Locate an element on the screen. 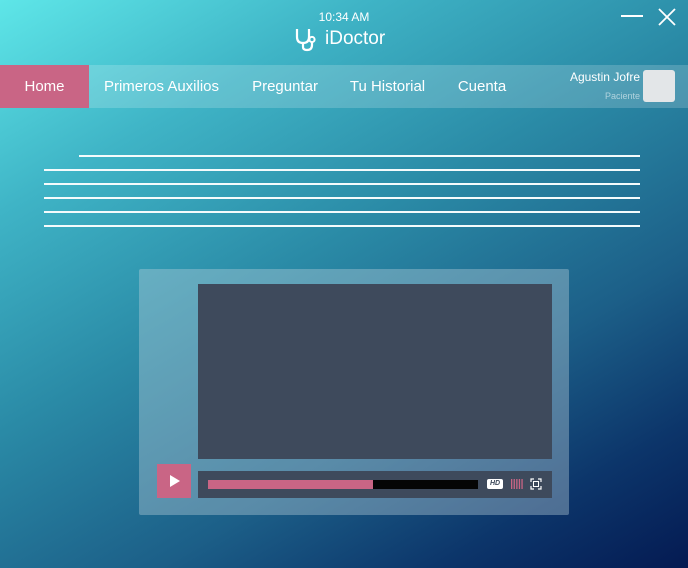 This screenshot has height=568, width=688. progress-fill is located at coordinates (290, 484).